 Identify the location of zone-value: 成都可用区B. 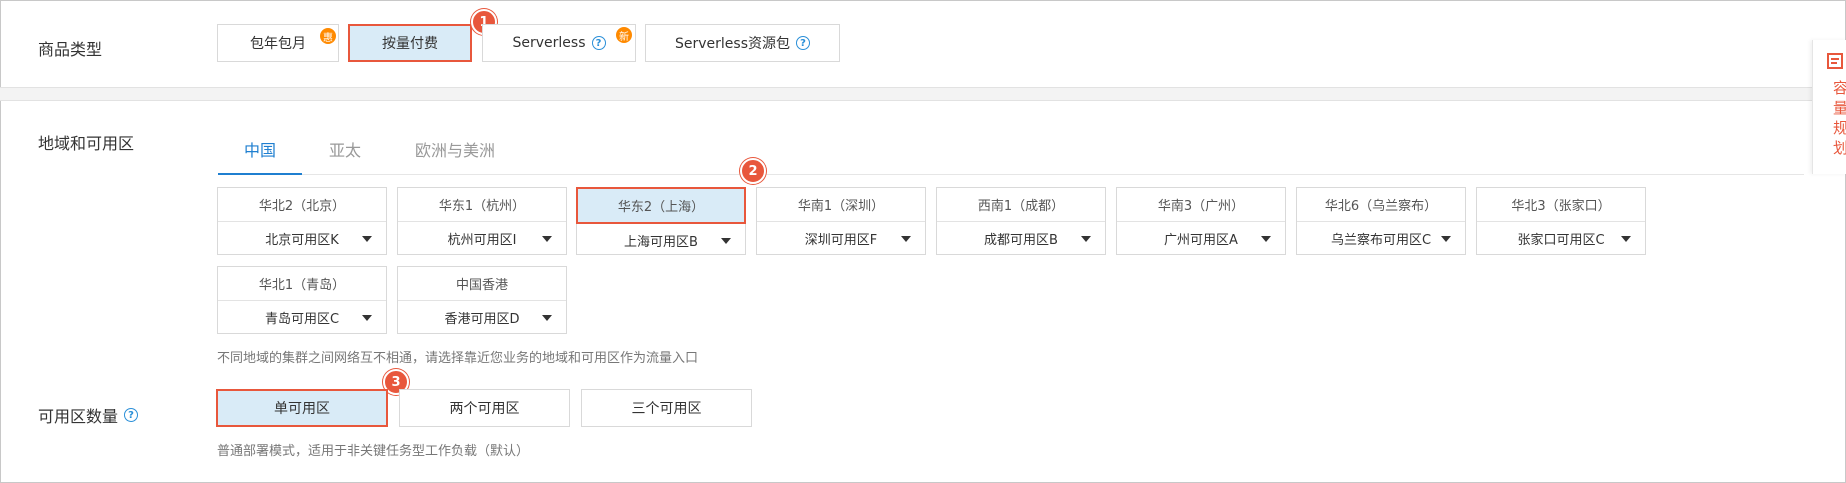
(1021, 240).